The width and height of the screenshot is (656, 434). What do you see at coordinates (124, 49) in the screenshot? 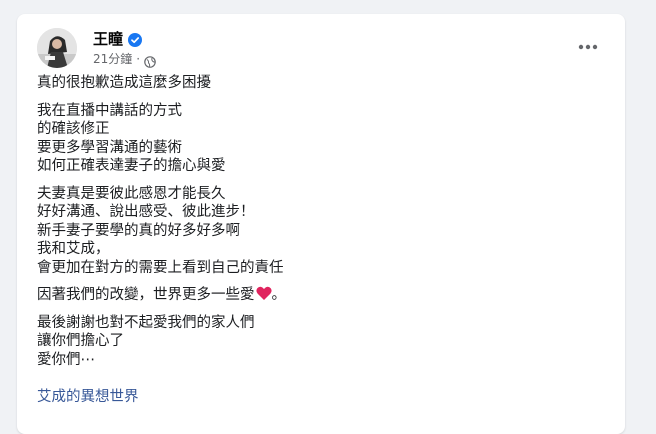
I see `author-block: 王瞳 21分鐘 ·` at bounding box center [124, 49].